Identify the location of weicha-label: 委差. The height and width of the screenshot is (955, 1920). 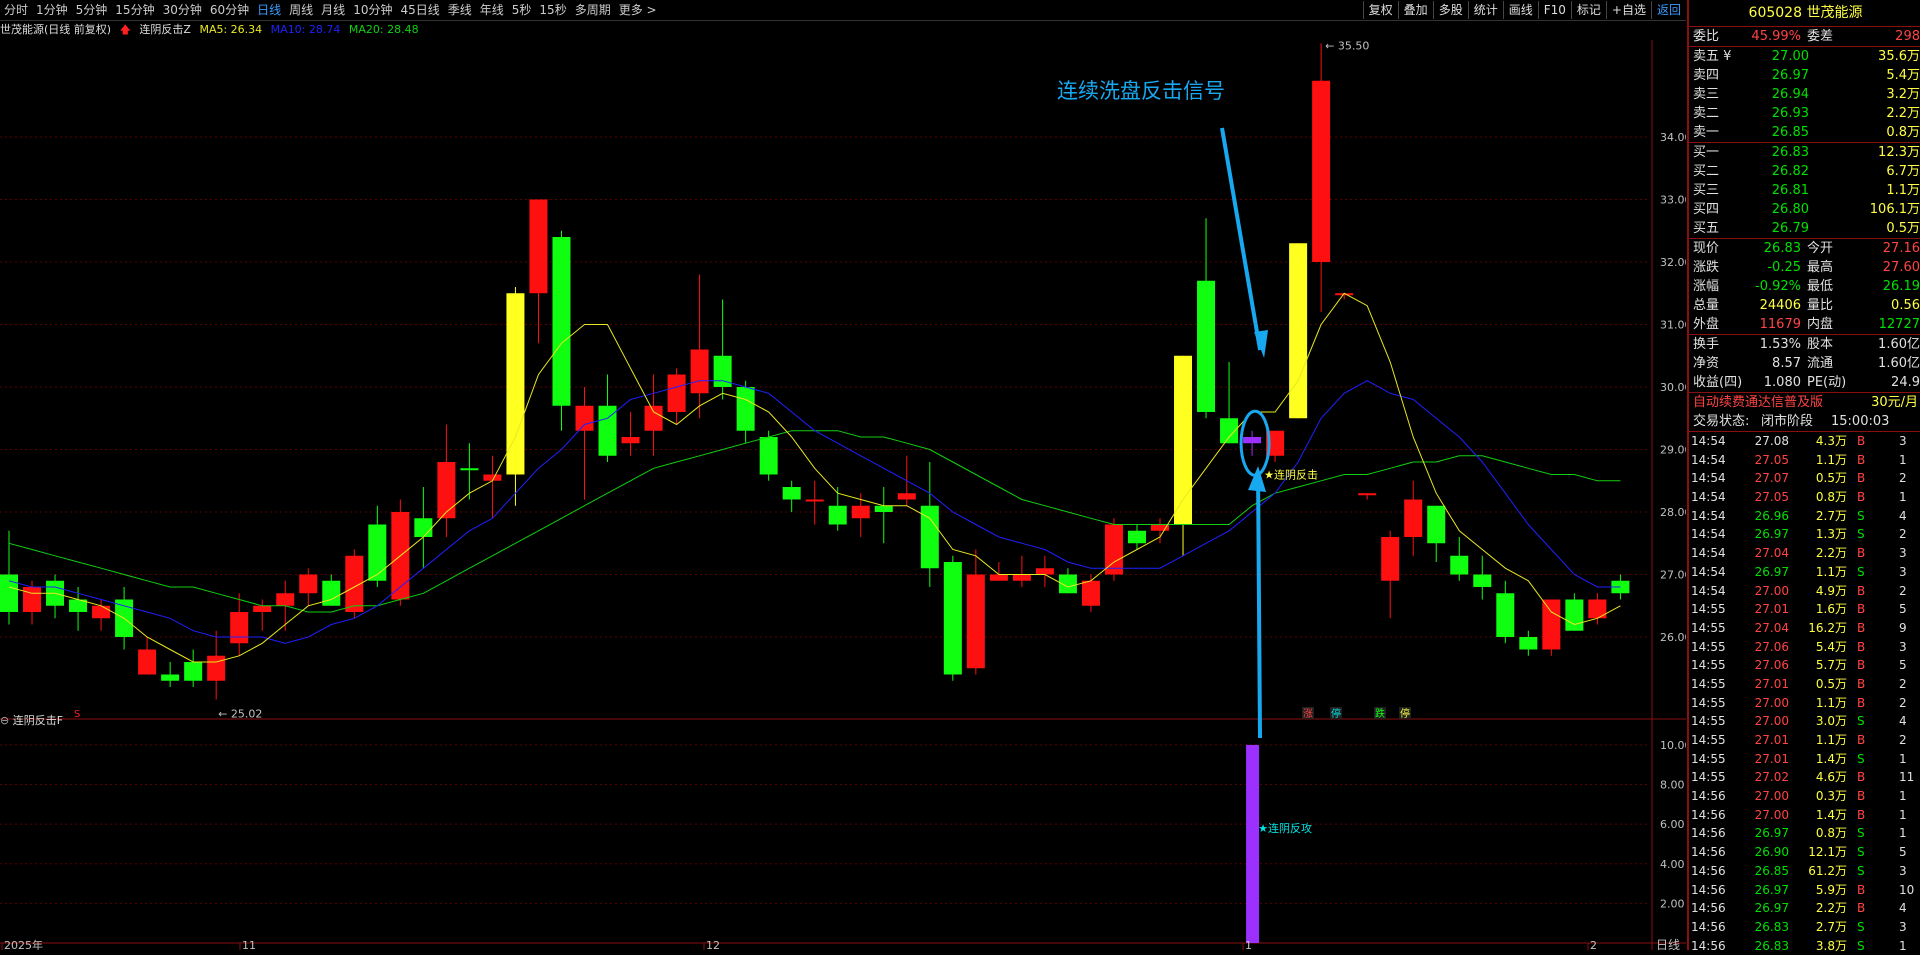
(1820, 36).